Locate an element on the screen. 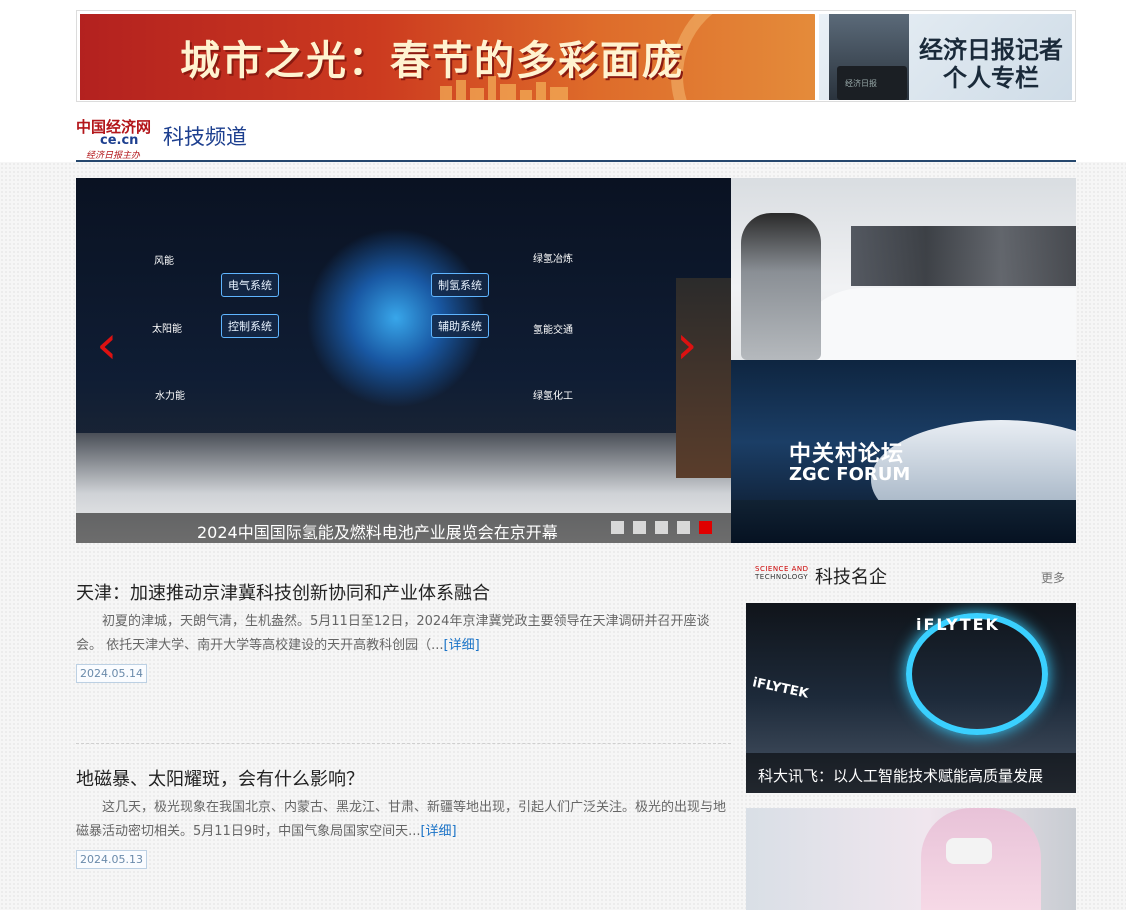 This screenshot has height=910, width=1126. zgc-forum-en-text: ZGC FORUM is located at coordinates (850, 474).